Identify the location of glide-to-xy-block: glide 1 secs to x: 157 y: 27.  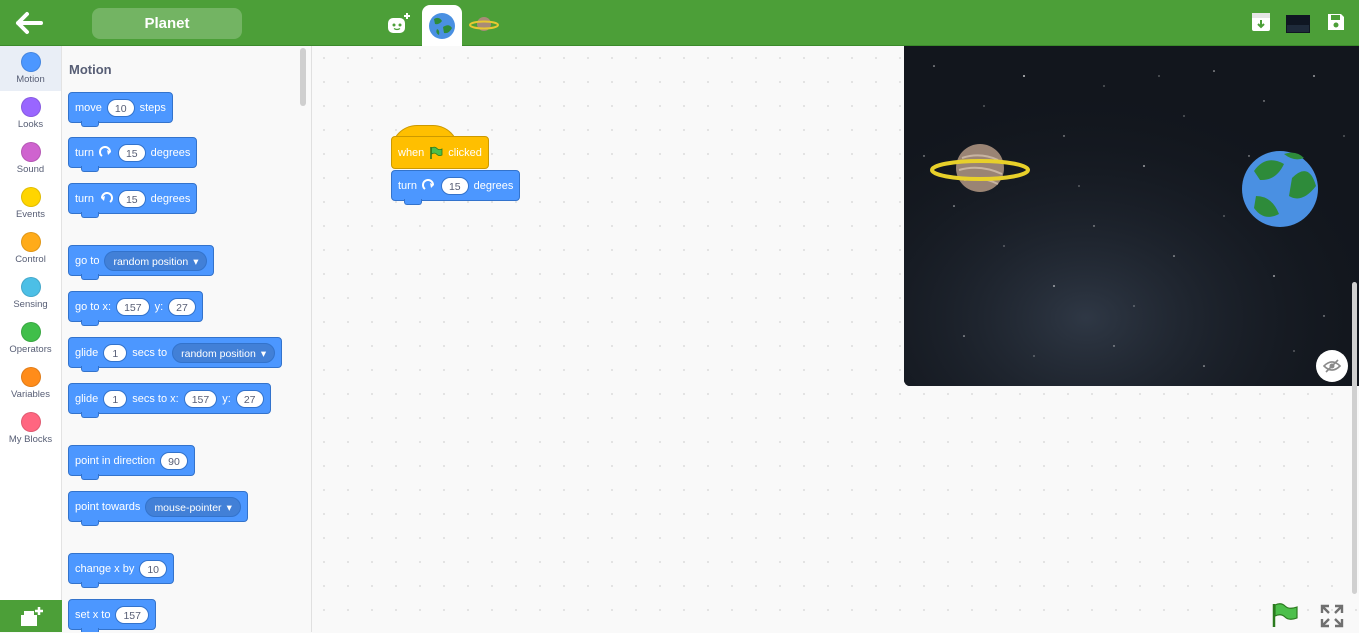
(169, 400).